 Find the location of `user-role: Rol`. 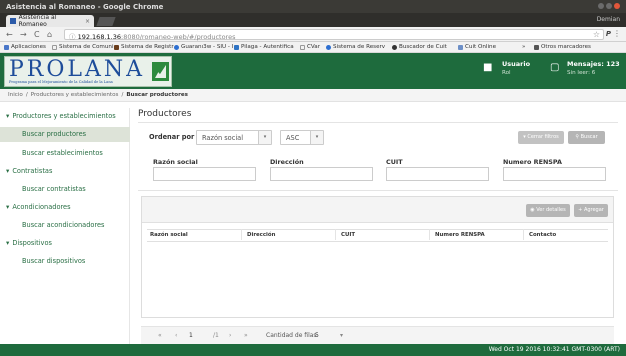

user-role: Rol is located at coordinates (506, 73).